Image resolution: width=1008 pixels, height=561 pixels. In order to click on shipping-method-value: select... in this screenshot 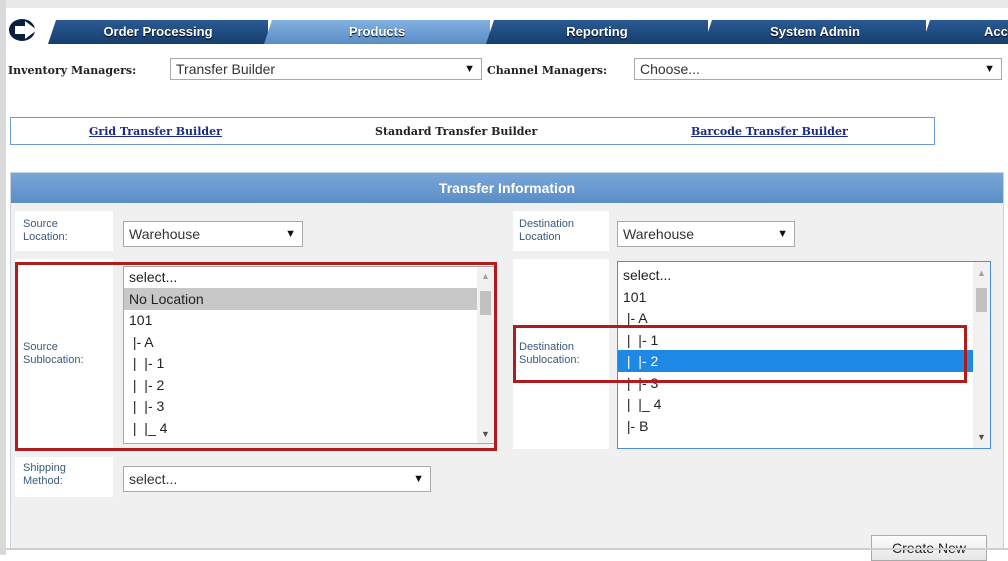, I will do `click(153, 479)`.